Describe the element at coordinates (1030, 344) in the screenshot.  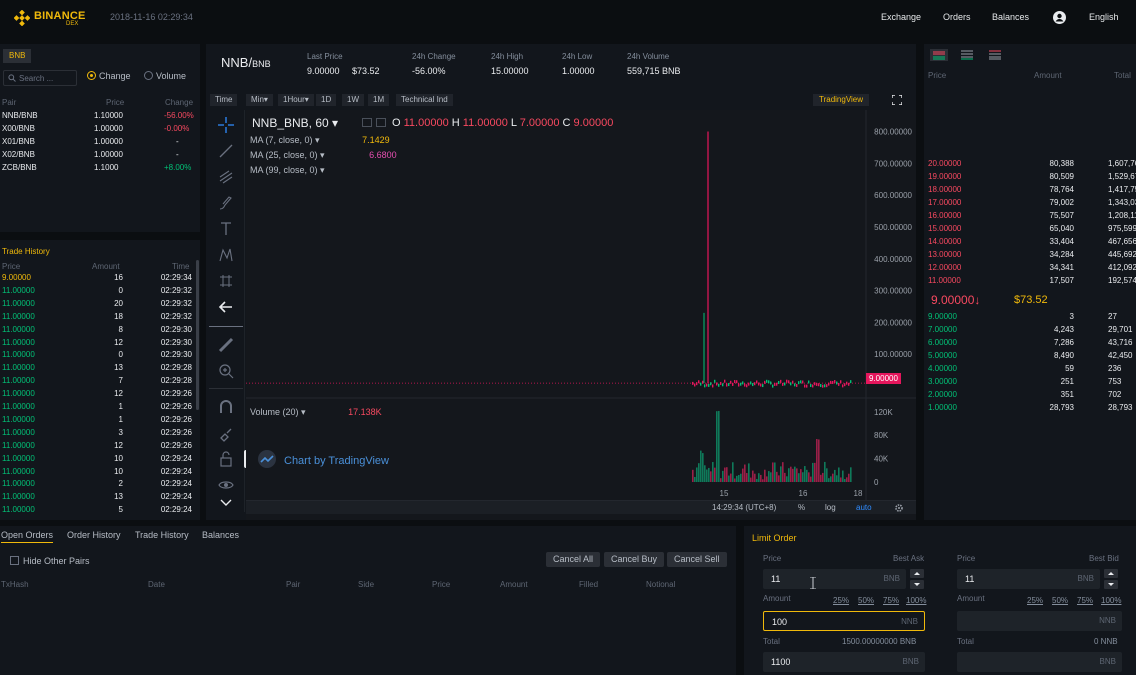
I see `ob-bid-row: 6.00000 7,286 43,716` at that location.